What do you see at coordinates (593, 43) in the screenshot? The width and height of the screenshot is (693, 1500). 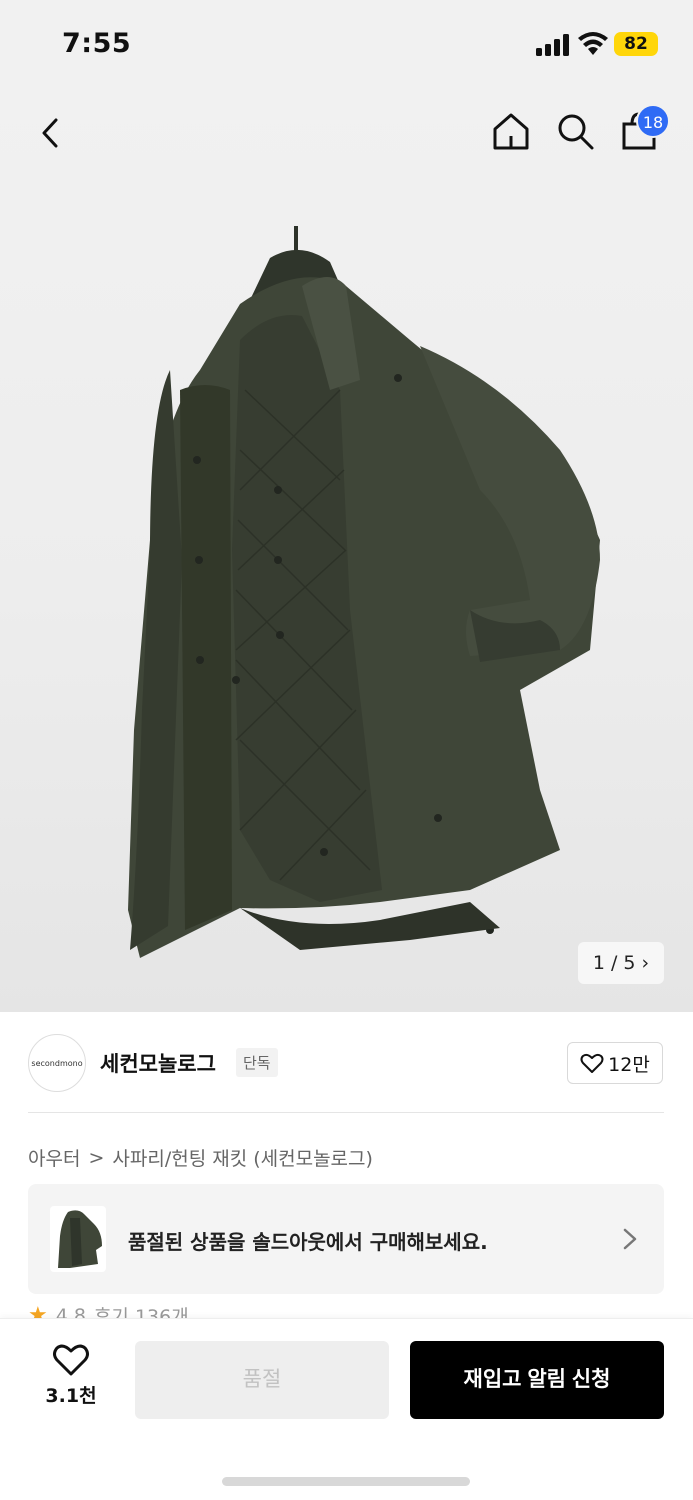 I see `wifi-icon` at bounding box center [593, 43].